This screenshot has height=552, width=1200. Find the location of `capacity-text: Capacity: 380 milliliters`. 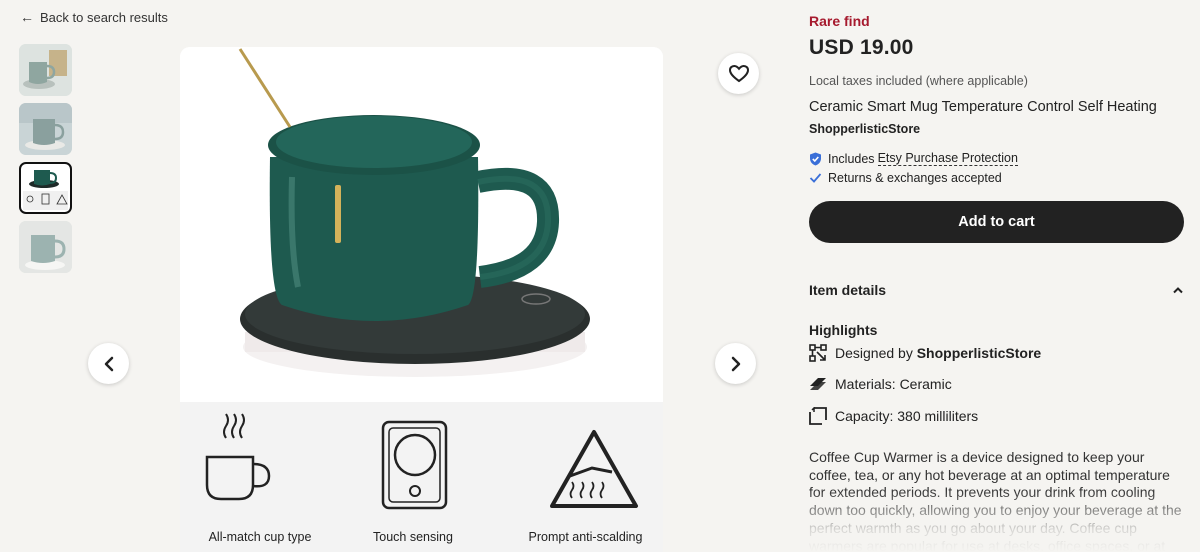

capacity-text: Capacity: 380 milliliters is located at coordinates (907, 416).